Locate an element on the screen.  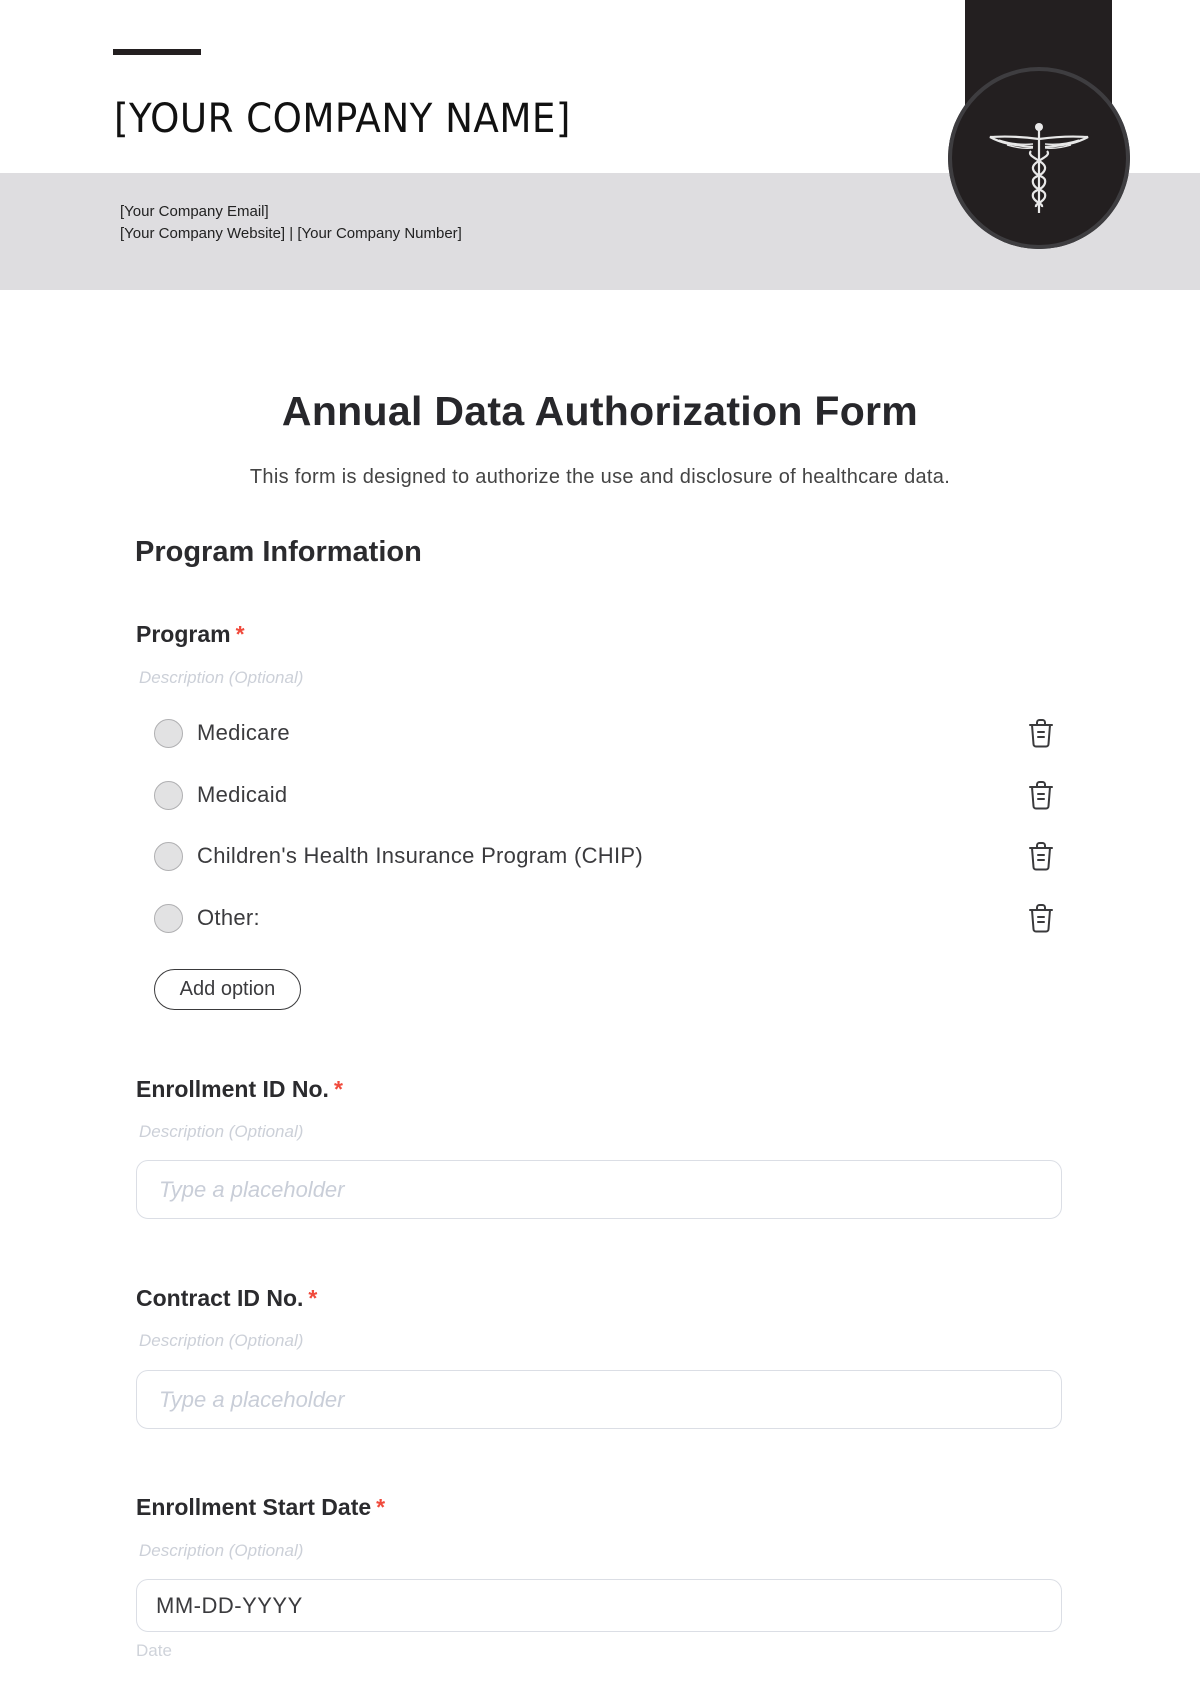
company-email: [Your Company Email] is located at coordinates (194, 211).